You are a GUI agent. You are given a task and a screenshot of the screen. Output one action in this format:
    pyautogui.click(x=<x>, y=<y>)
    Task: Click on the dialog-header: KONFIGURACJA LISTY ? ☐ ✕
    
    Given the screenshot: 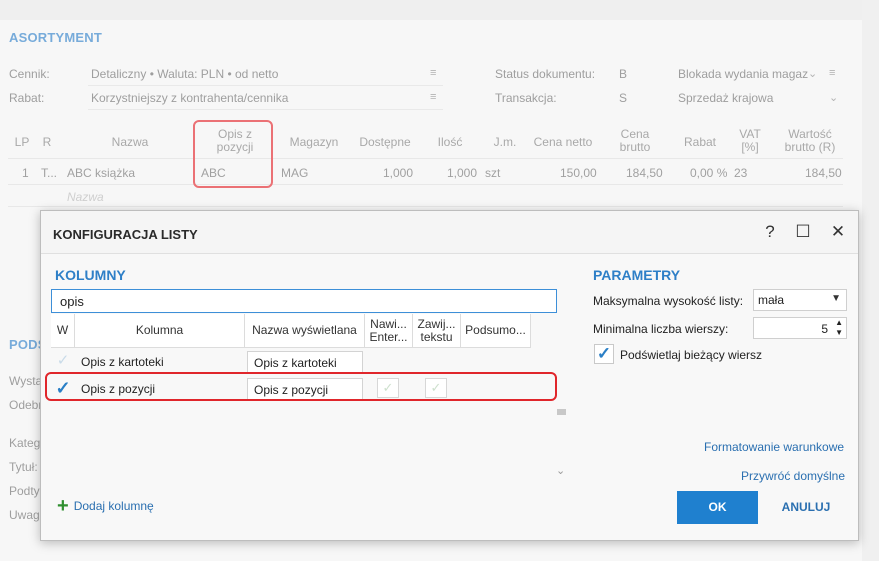 What is the action you would take?
    pyautogui.click(x=449, y=232)
    